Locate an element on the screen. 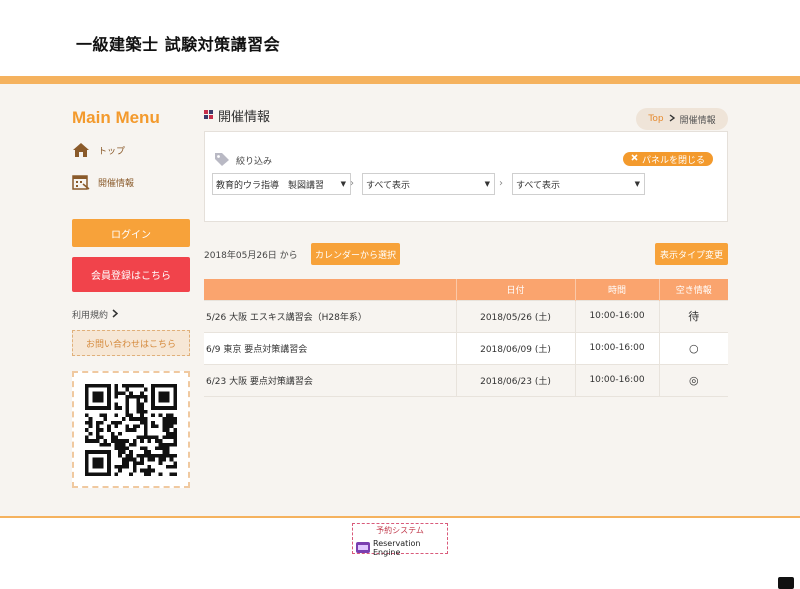 The image size is (800, 589). contact-button: お問い合わせはこちら is located at coordinates (131, 343).